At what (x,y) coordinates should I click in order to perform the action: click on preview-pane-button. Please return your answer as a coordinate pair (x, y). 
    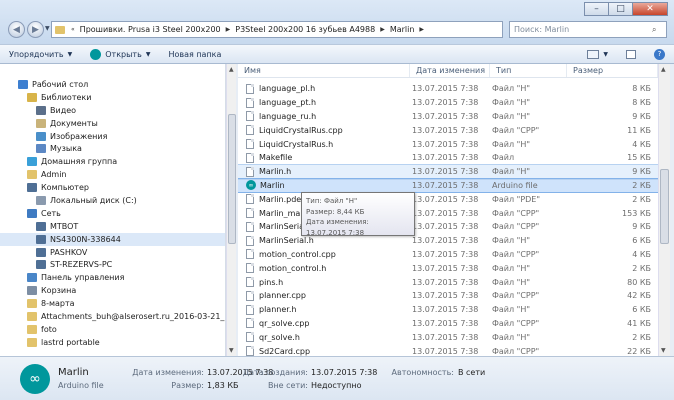
    Looking at the image, I should click on (631, 54).